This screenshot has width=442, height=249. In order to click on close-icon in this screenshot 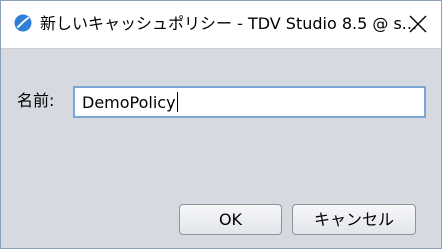, I will do `click(418, 24)`.